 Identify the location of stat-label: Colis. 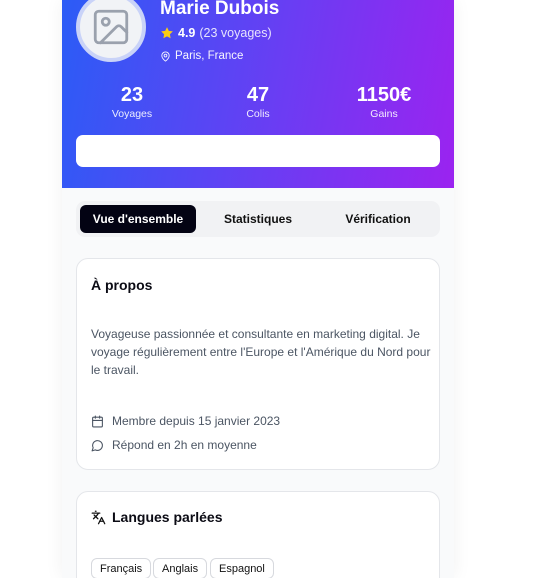
(258, 114).